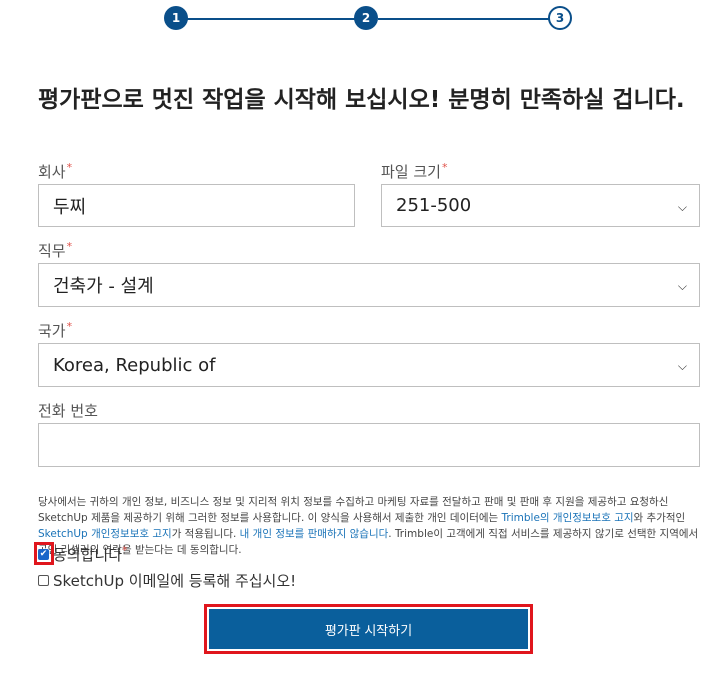 The width and height of the screenshot is (717, 678). What do you see at coordinates (369, 445) in the screenshot?
I see `phone-input` at bounding box center [369, 445].